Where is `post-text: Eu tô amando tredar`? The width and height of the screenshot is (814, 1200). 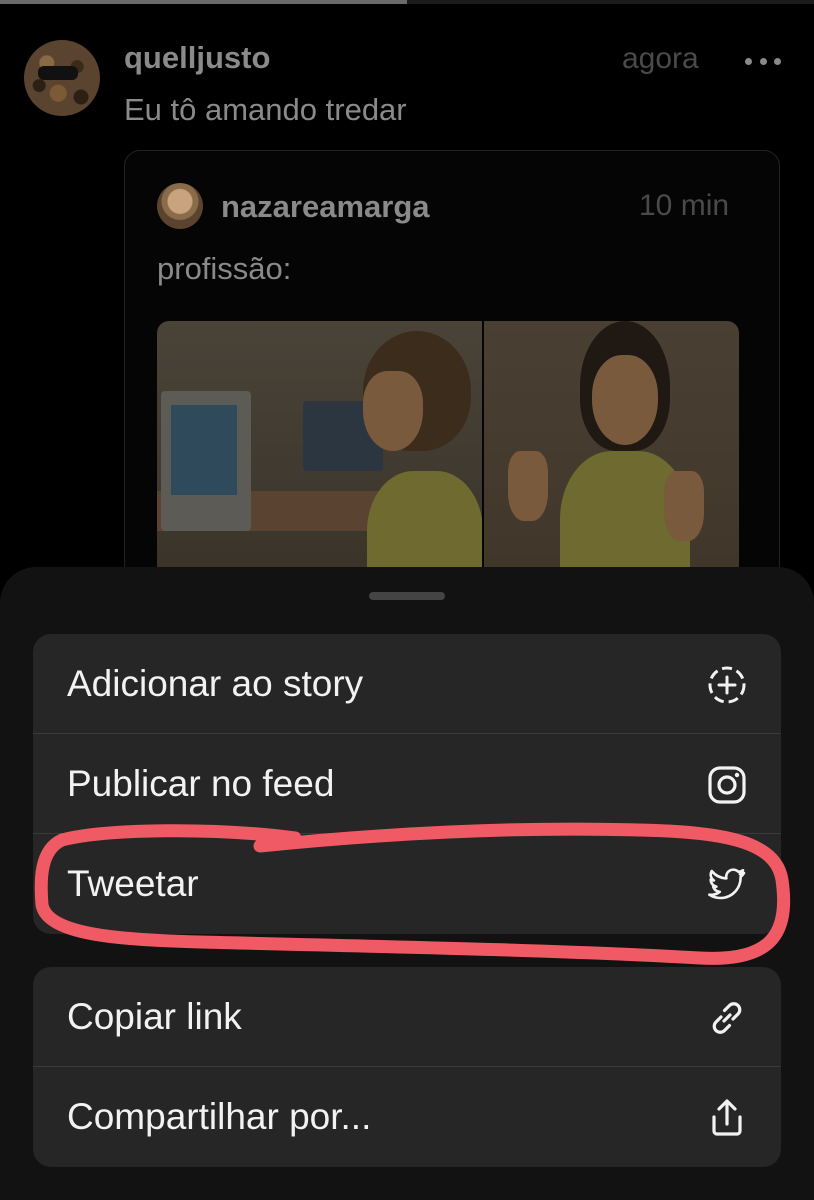 post-text: Eu tô amando tredar is located at coordinates (265, 109).